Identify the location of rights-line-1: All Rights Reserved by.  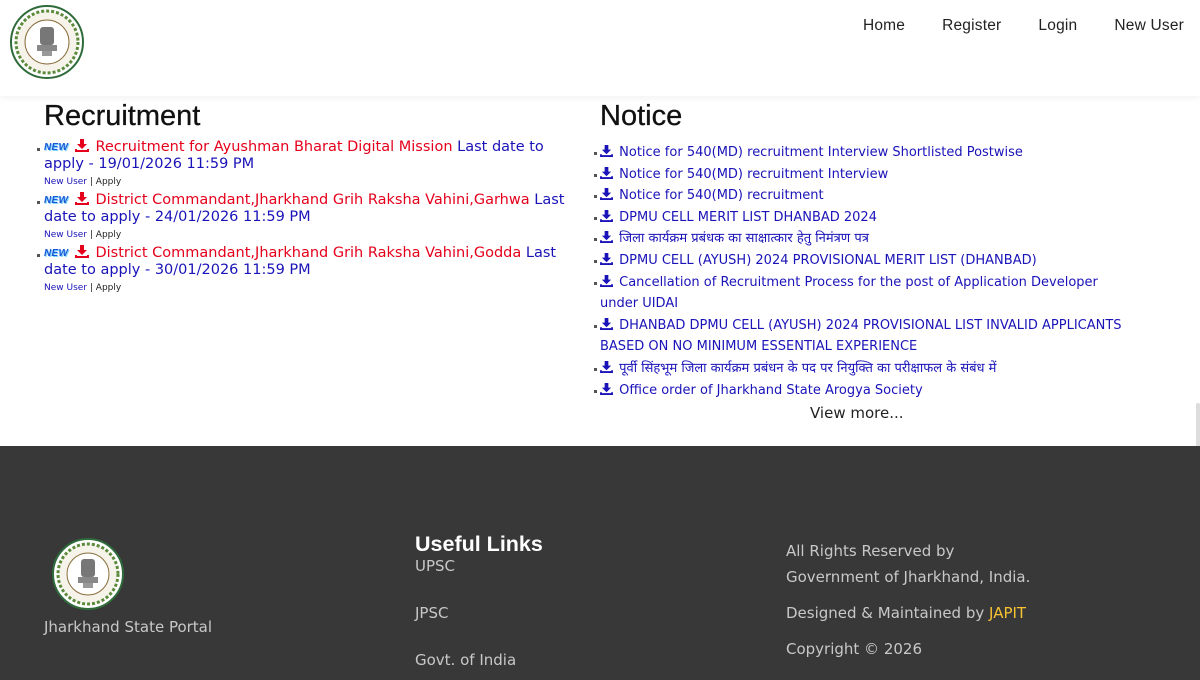
(870, 551).